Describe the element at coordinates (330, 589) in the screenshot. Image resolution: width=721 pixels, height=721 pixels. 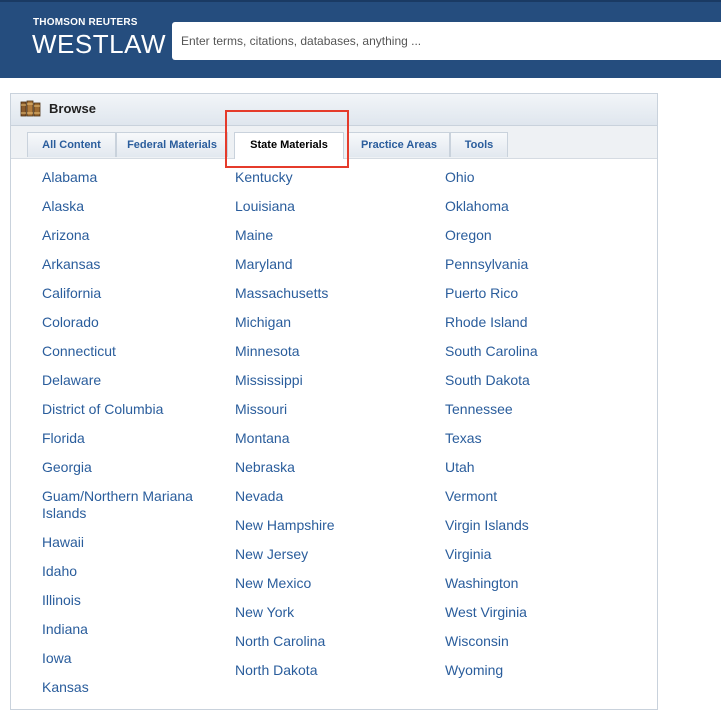
I see `state-link: New Mexico` at that location.